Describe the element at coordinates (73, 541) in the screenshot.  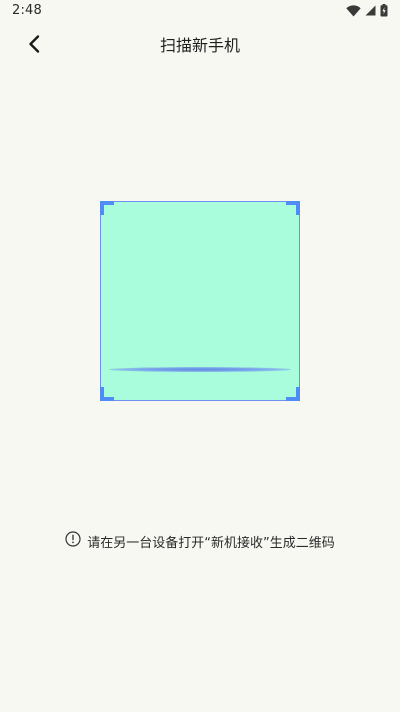
I see `info-circle-icon` at that location.